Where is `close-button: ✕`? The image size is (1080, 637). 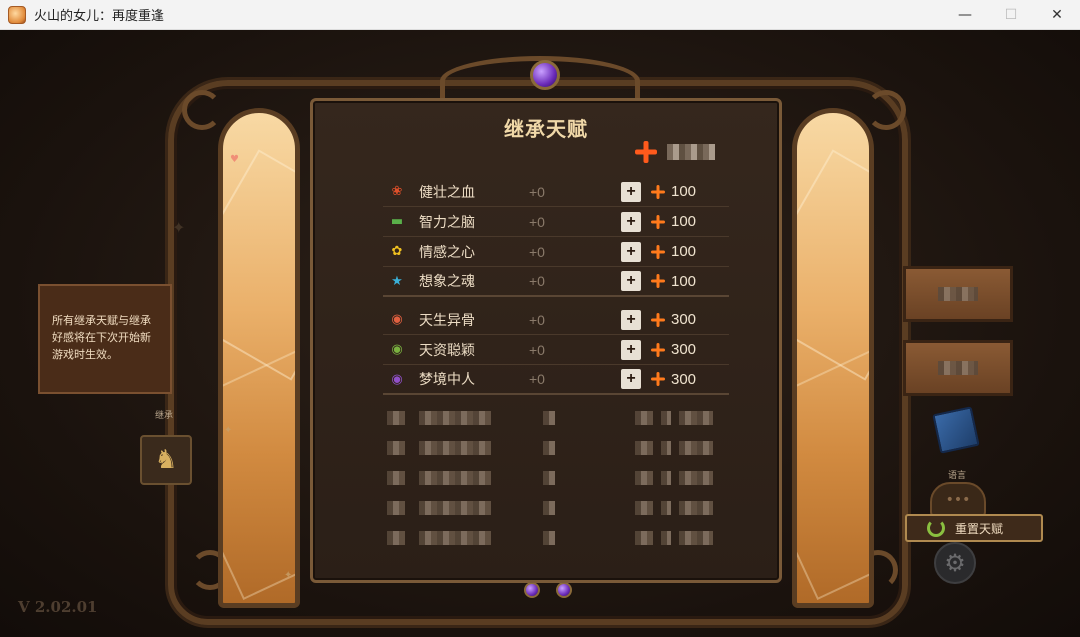
close-button: ✕ is located at coordinates (1057, 15).